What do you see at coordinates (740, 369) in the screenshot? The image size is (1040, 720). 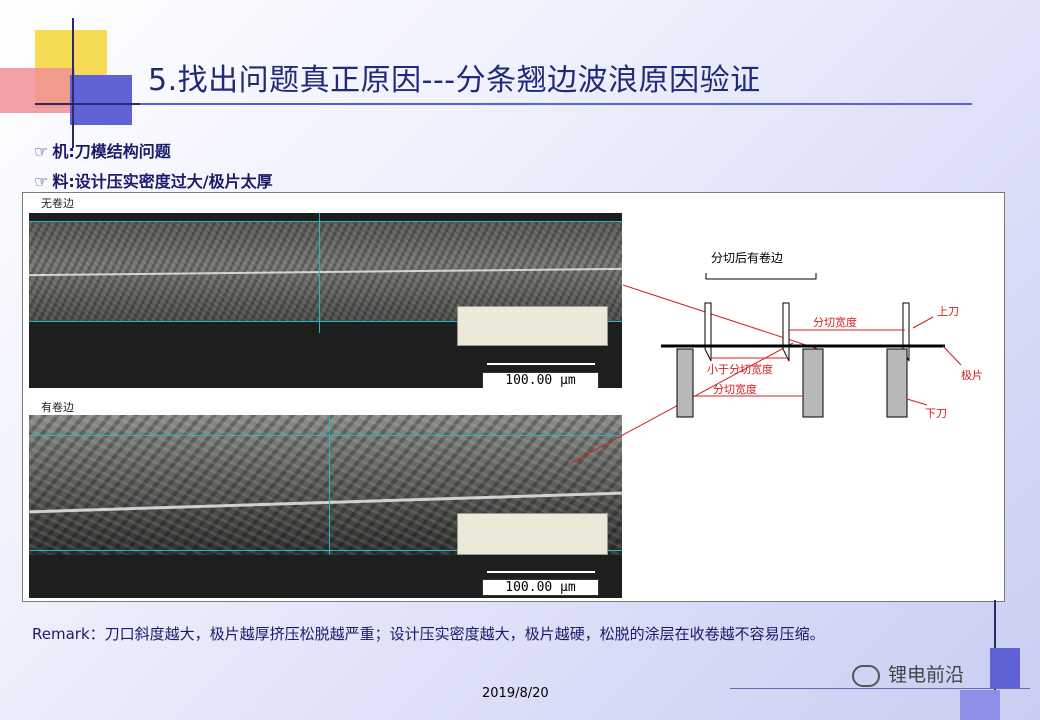 I see `label-less-width: 小于分切宽度` at bounding box center [740, 369].